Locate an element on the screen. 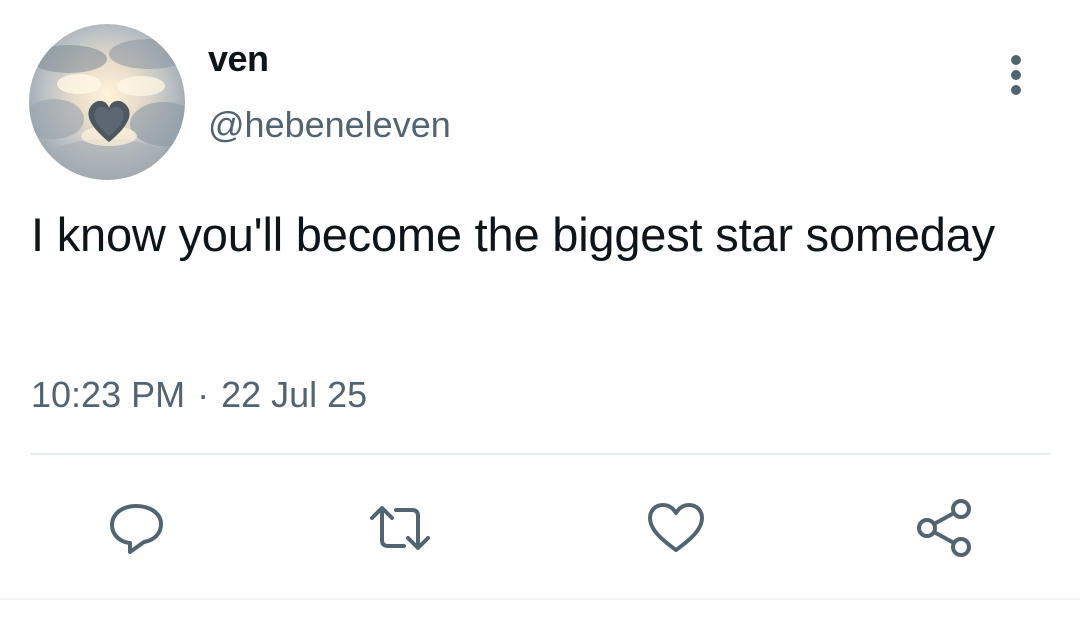  avatar is located at coordinates (107, 102).